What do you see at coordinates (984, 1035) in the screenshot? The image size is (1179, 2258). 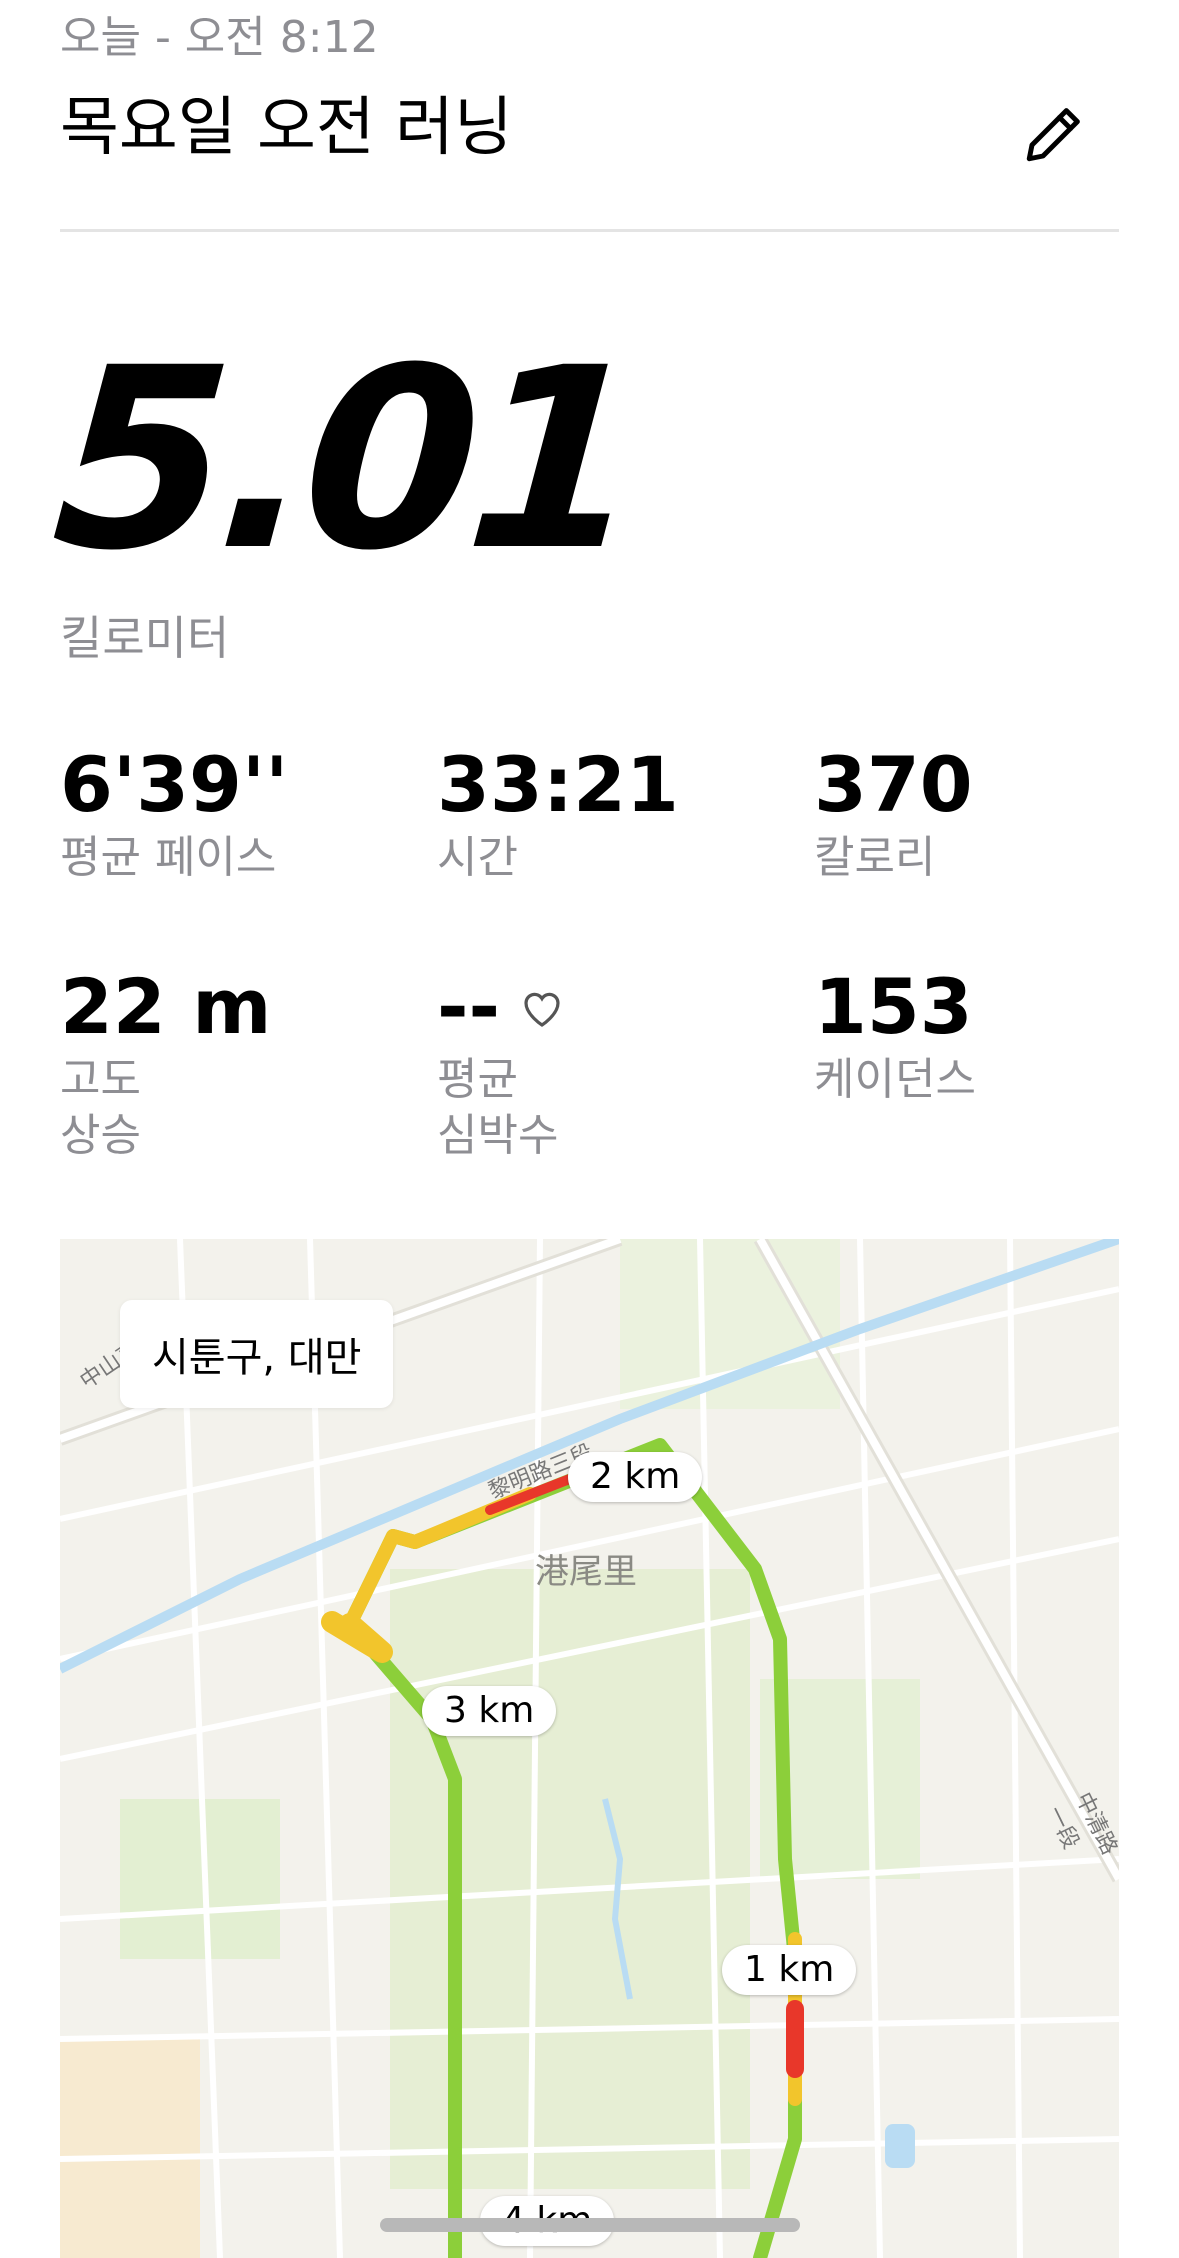 I see `stat-cadence: 153 케이던스` at bounding box center [984, 1035].